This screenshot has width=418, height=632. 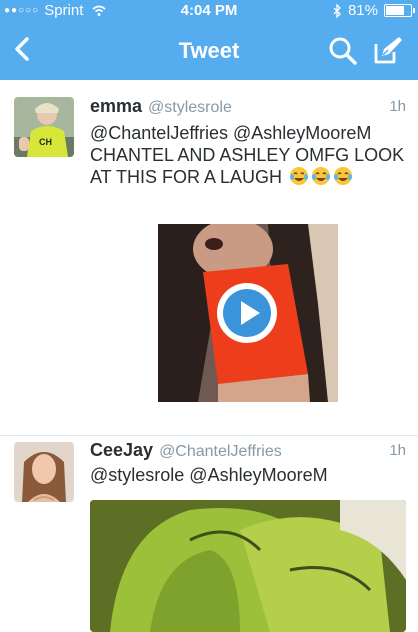 I want to click on svg-text: CH, so click(x=45, y=142).